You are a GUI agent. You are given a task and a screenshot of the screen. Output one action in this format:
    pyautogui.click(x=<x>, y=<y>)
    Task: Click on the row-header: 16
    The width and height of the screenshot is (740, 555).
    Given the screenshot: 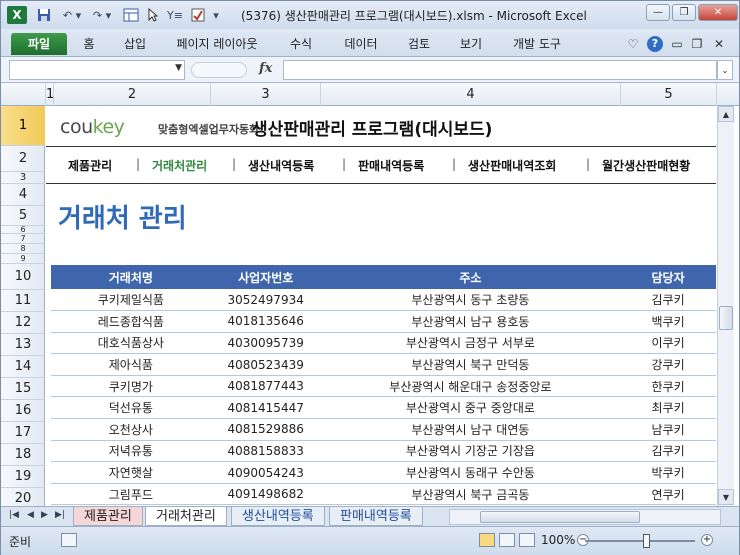 What is the action you would take?
    pyautogui.click(x=23, y=411)
    